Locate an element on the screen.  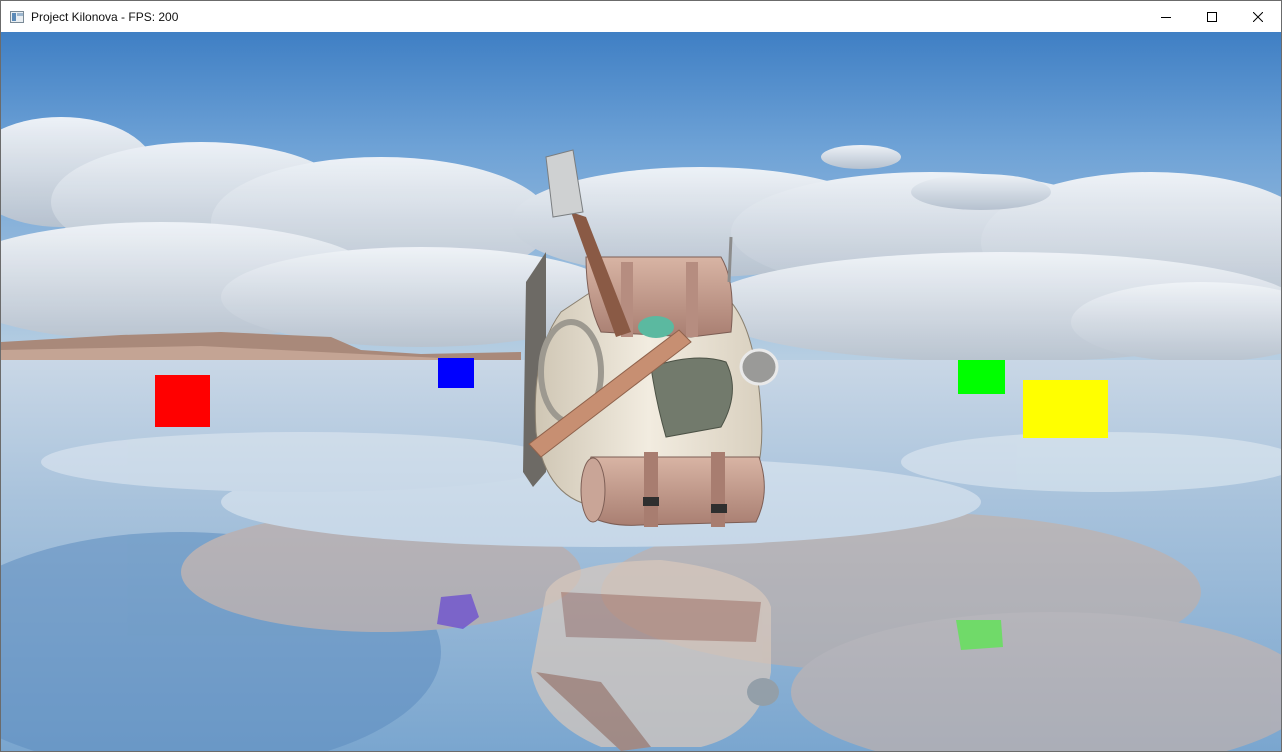
green-cube-reflection is located at coordinates (979, 635).